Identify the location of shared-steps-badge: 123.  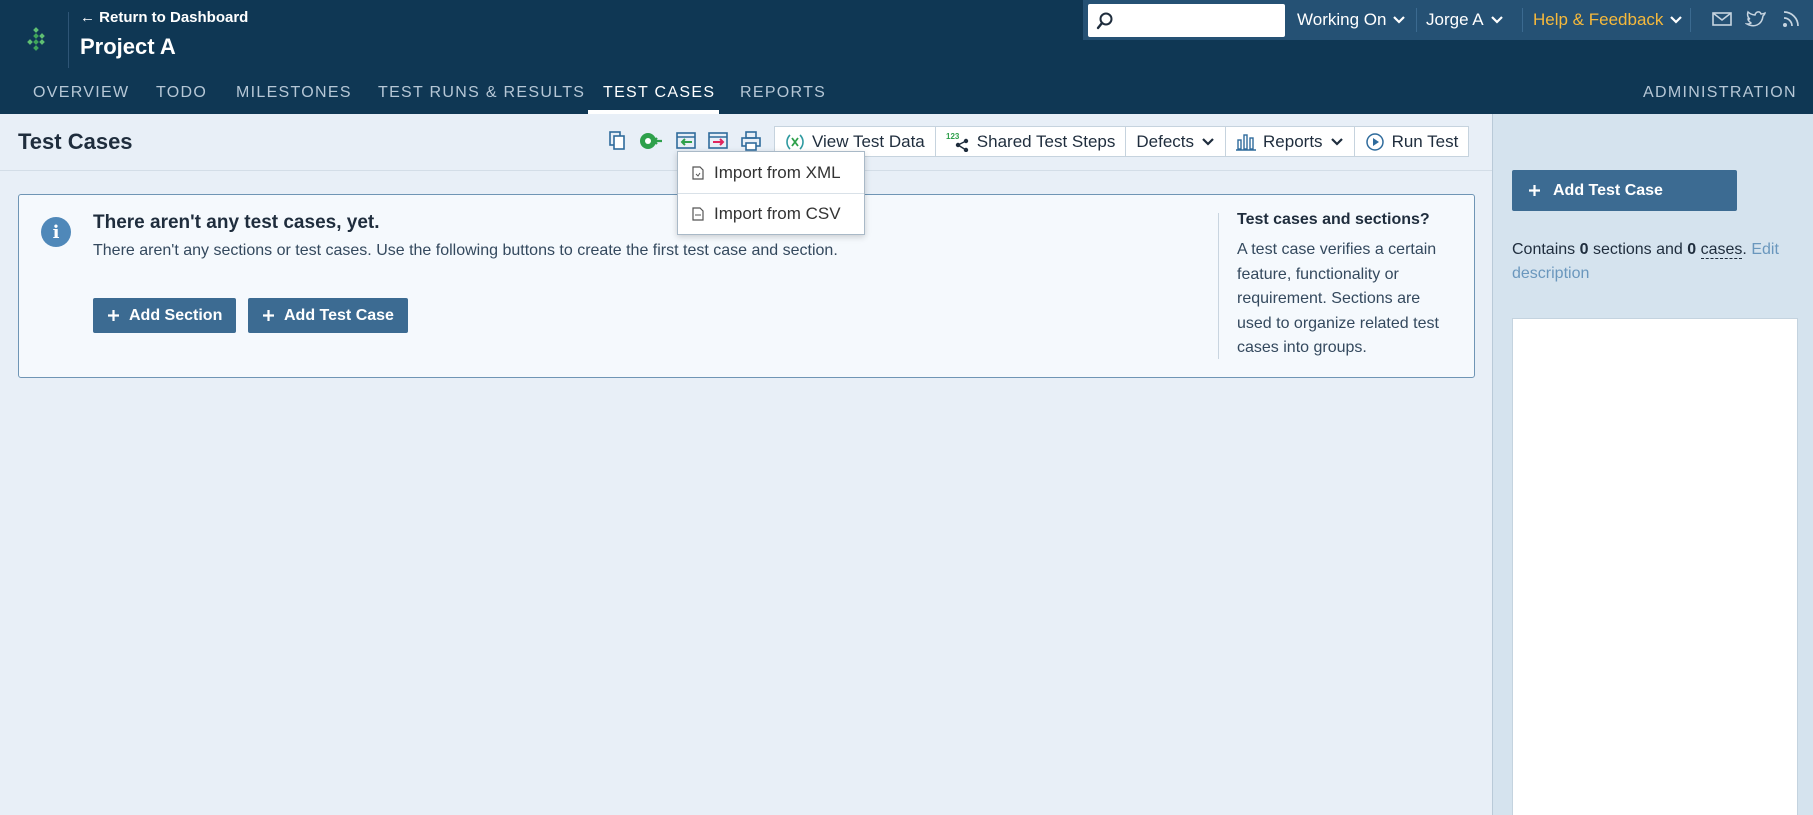
(953, 136).